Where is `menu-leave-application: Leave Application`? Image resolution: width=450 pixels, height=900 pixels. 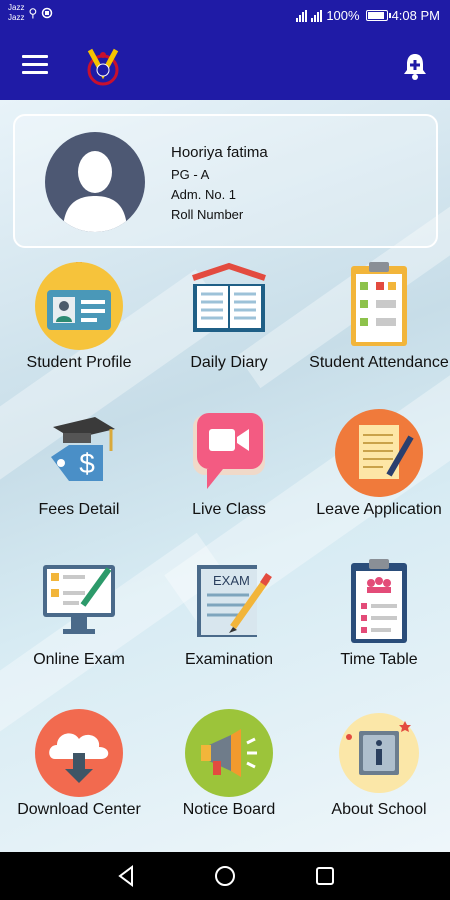 menu-leave-application: Leave Application is located at coordinates (377, 463).